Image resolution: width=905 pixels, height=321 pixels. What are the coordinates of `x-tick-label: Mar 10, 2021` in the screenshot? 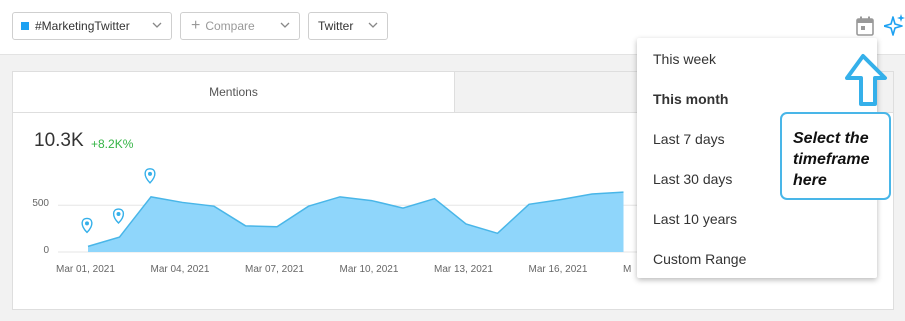 It's located at (369, 269).